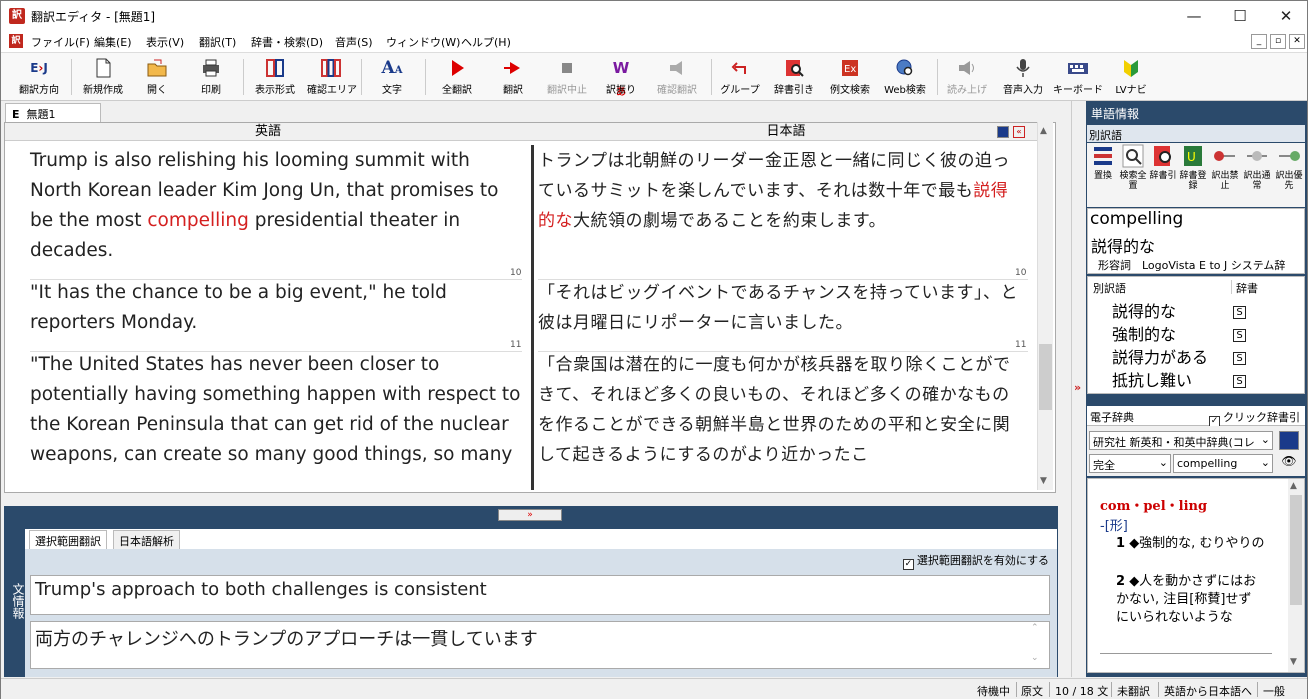 The height and width of the screenshot is (699, 1308). What do you see at coordinates (1163, 162) in the screenshot?
I see `dict-lookup-small-button: 辞書引` at bounding box center [1163, 162].